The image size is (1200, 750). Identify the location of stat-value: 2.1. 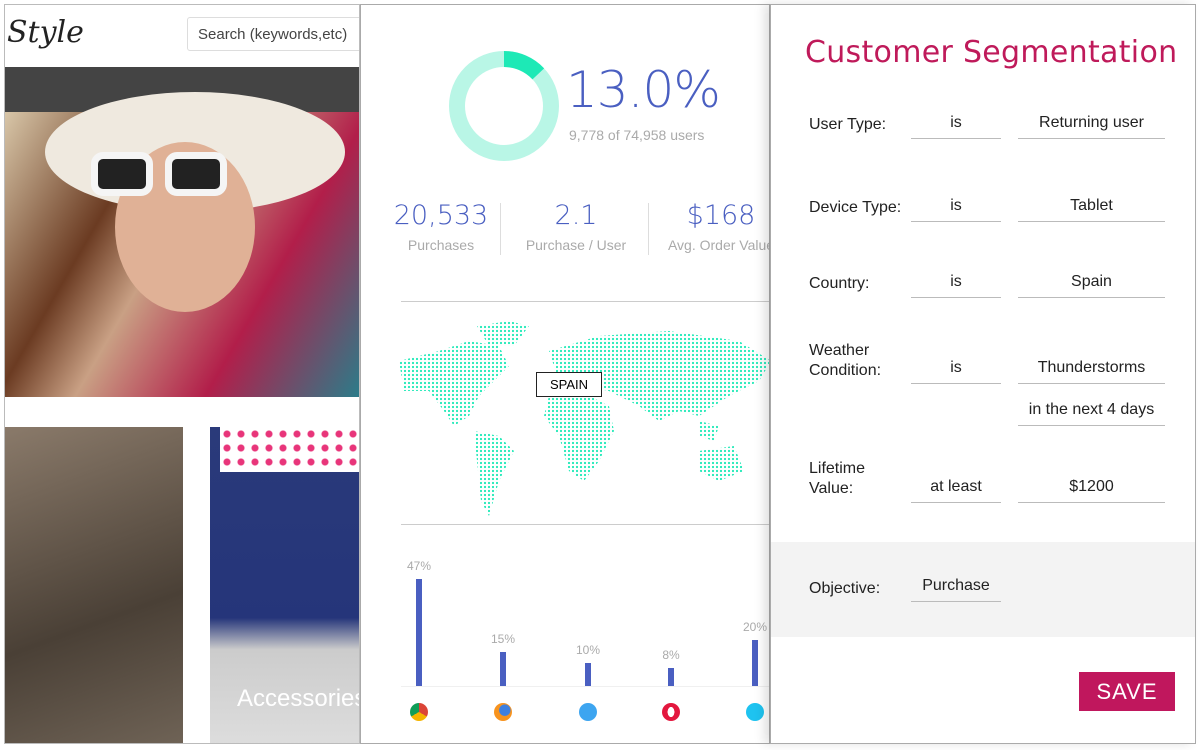
(576, 215).